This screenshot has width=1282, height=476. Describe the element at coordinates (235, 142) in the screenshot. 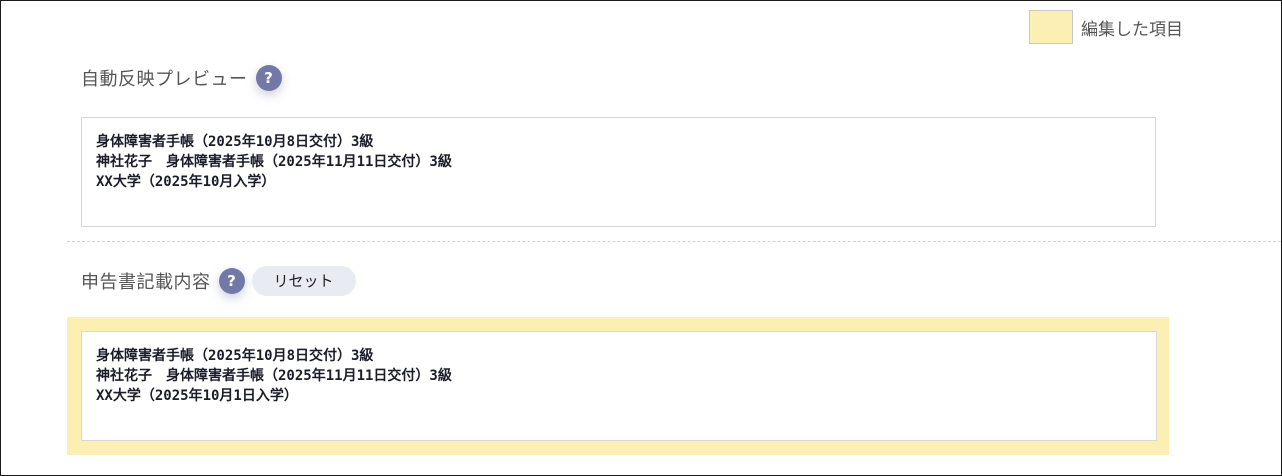

I see `preview-line: 身体障害者手帳（2025年10月8日交付）3級` at that location.